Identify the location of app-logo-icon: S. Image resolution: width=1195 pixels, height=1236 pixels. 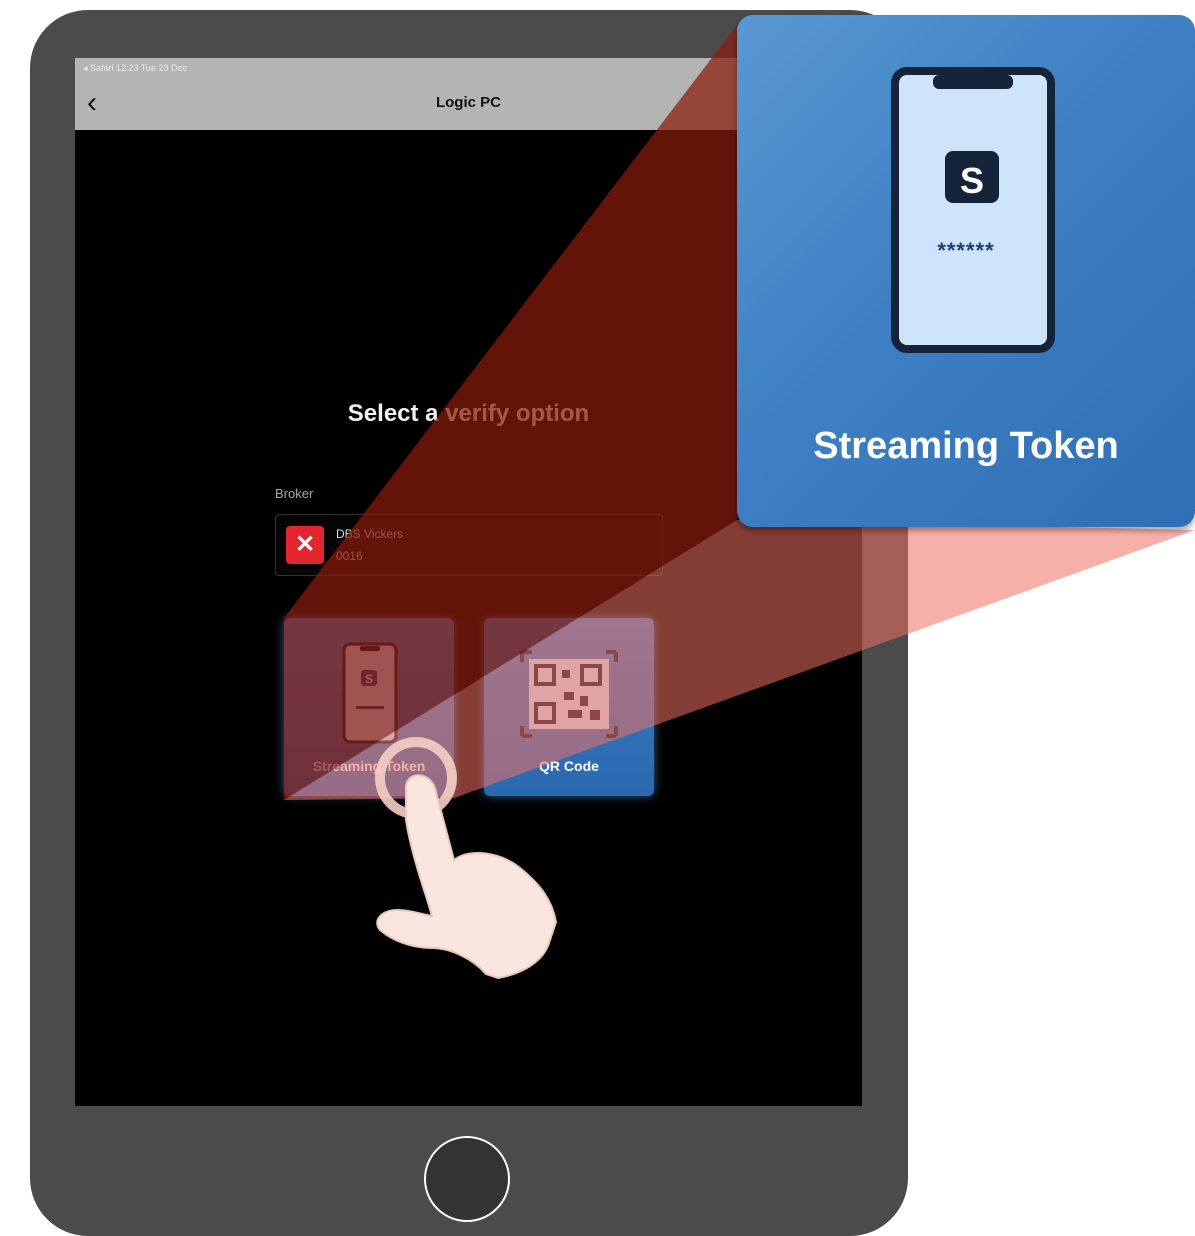
(972, 180).